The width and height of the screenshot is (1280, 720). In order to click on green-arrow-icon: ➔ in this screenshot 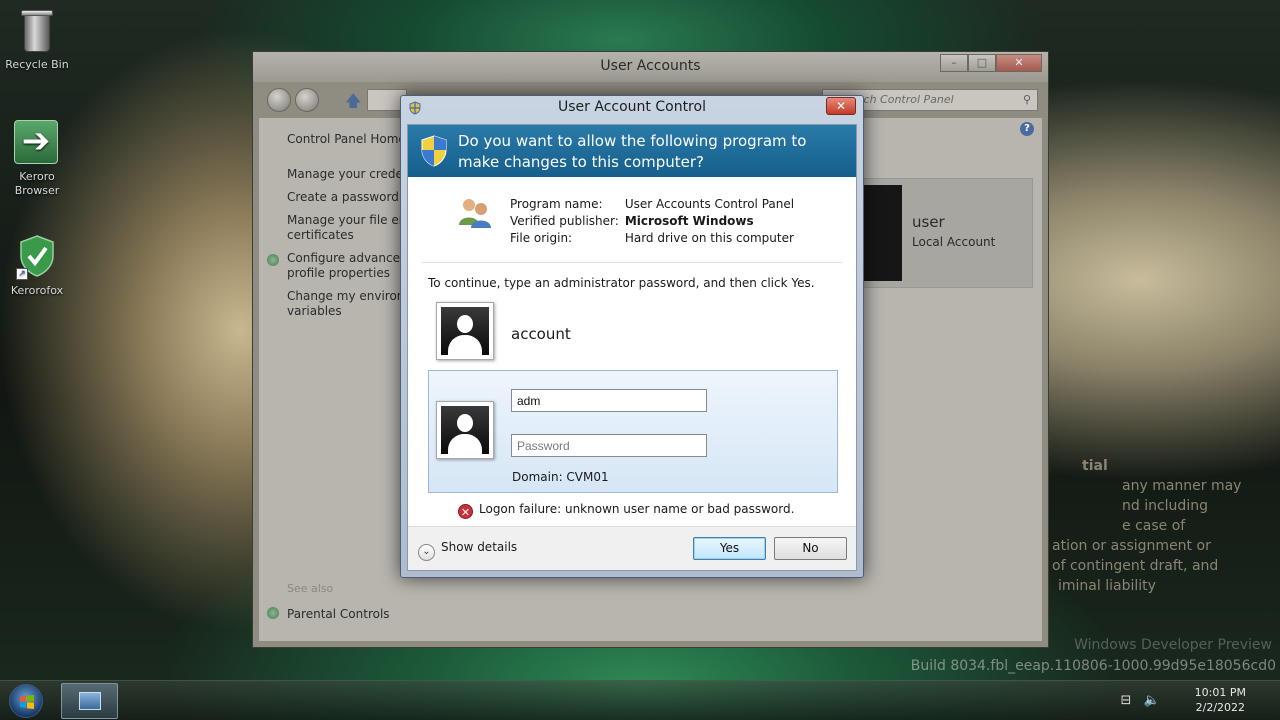, I will do `click(37, 143)`.